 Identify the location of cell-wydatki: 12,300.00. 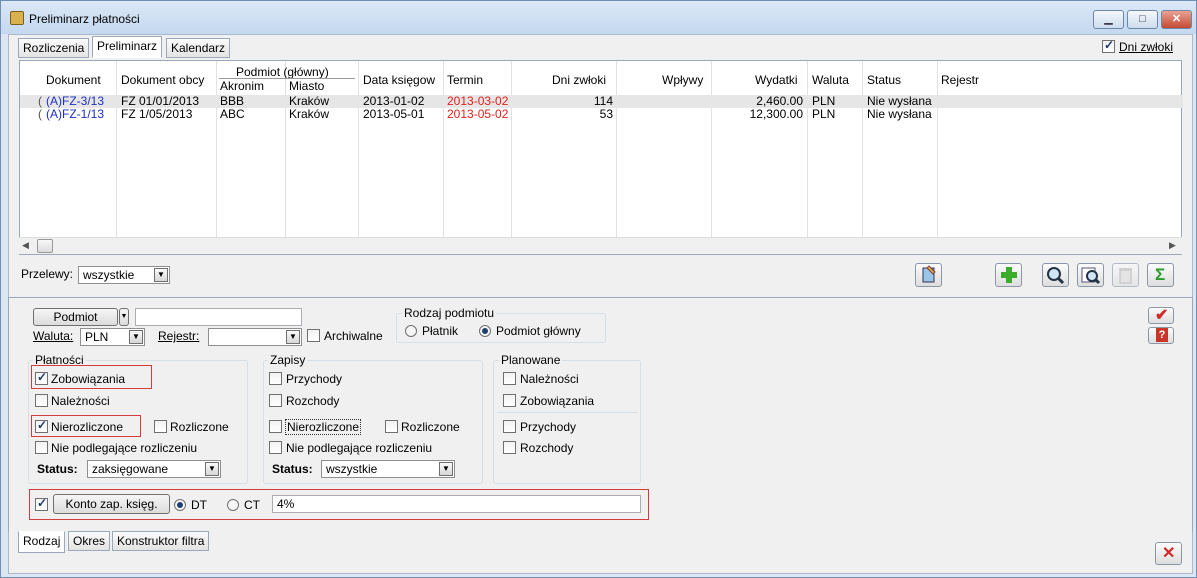
(776, 114).